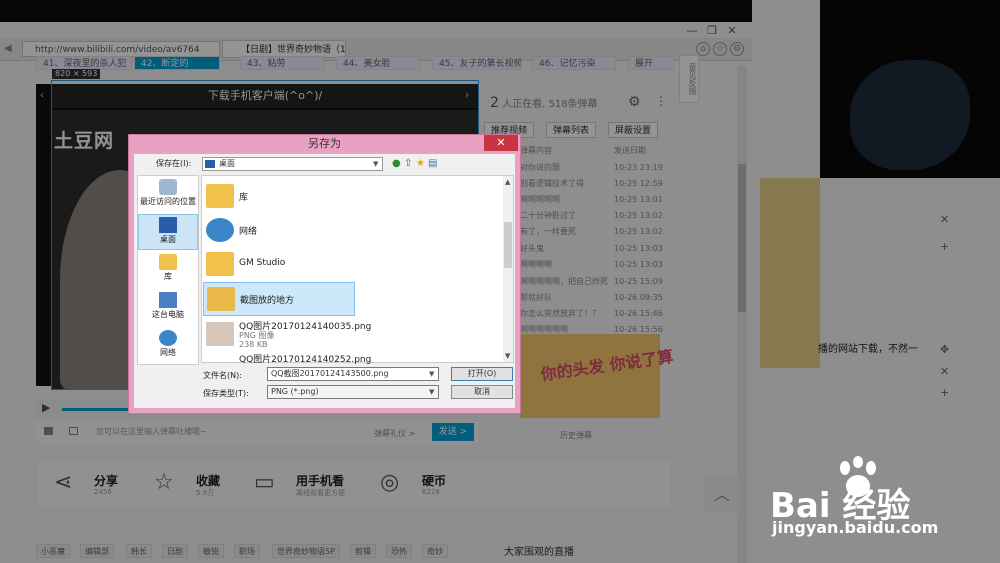 The image size is (1000, 563). I want to click on file-item-selected: 截图放的地方, so click(279, 299).